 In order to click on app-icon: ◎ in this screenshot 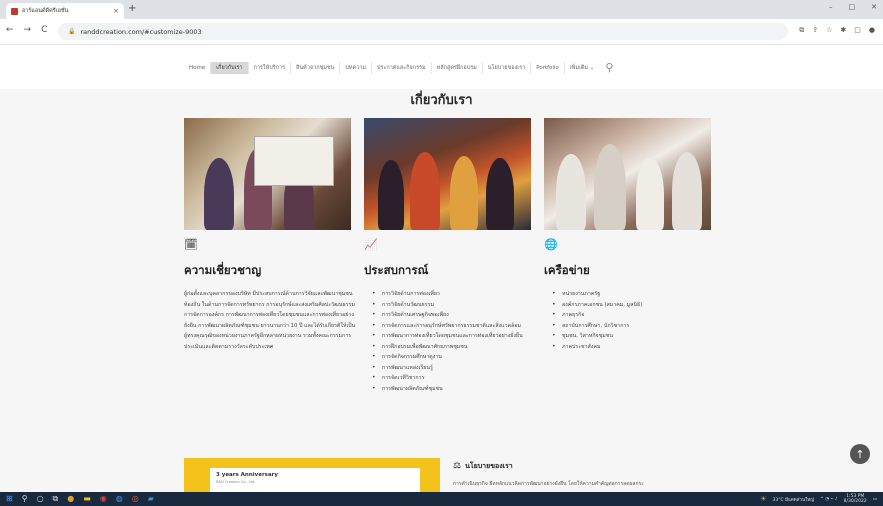, I will do `click(135, 499)`.